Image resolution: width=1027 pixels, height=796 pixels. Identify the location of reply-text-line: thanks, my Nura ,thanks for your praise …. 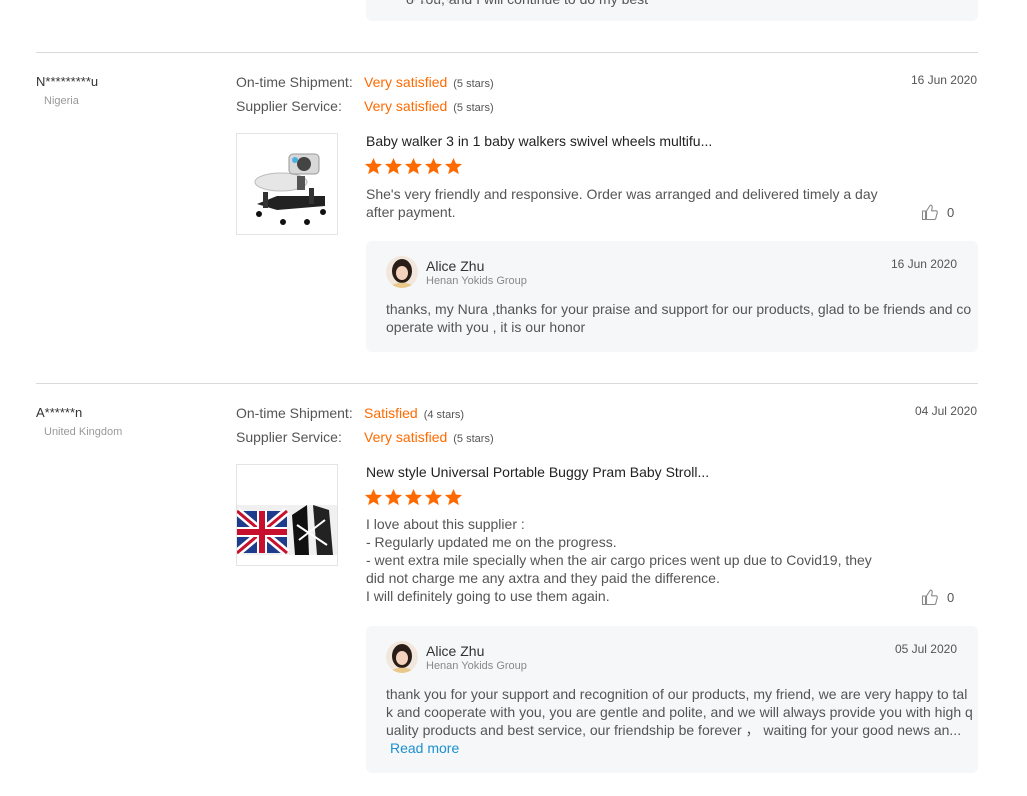
(679, 309).